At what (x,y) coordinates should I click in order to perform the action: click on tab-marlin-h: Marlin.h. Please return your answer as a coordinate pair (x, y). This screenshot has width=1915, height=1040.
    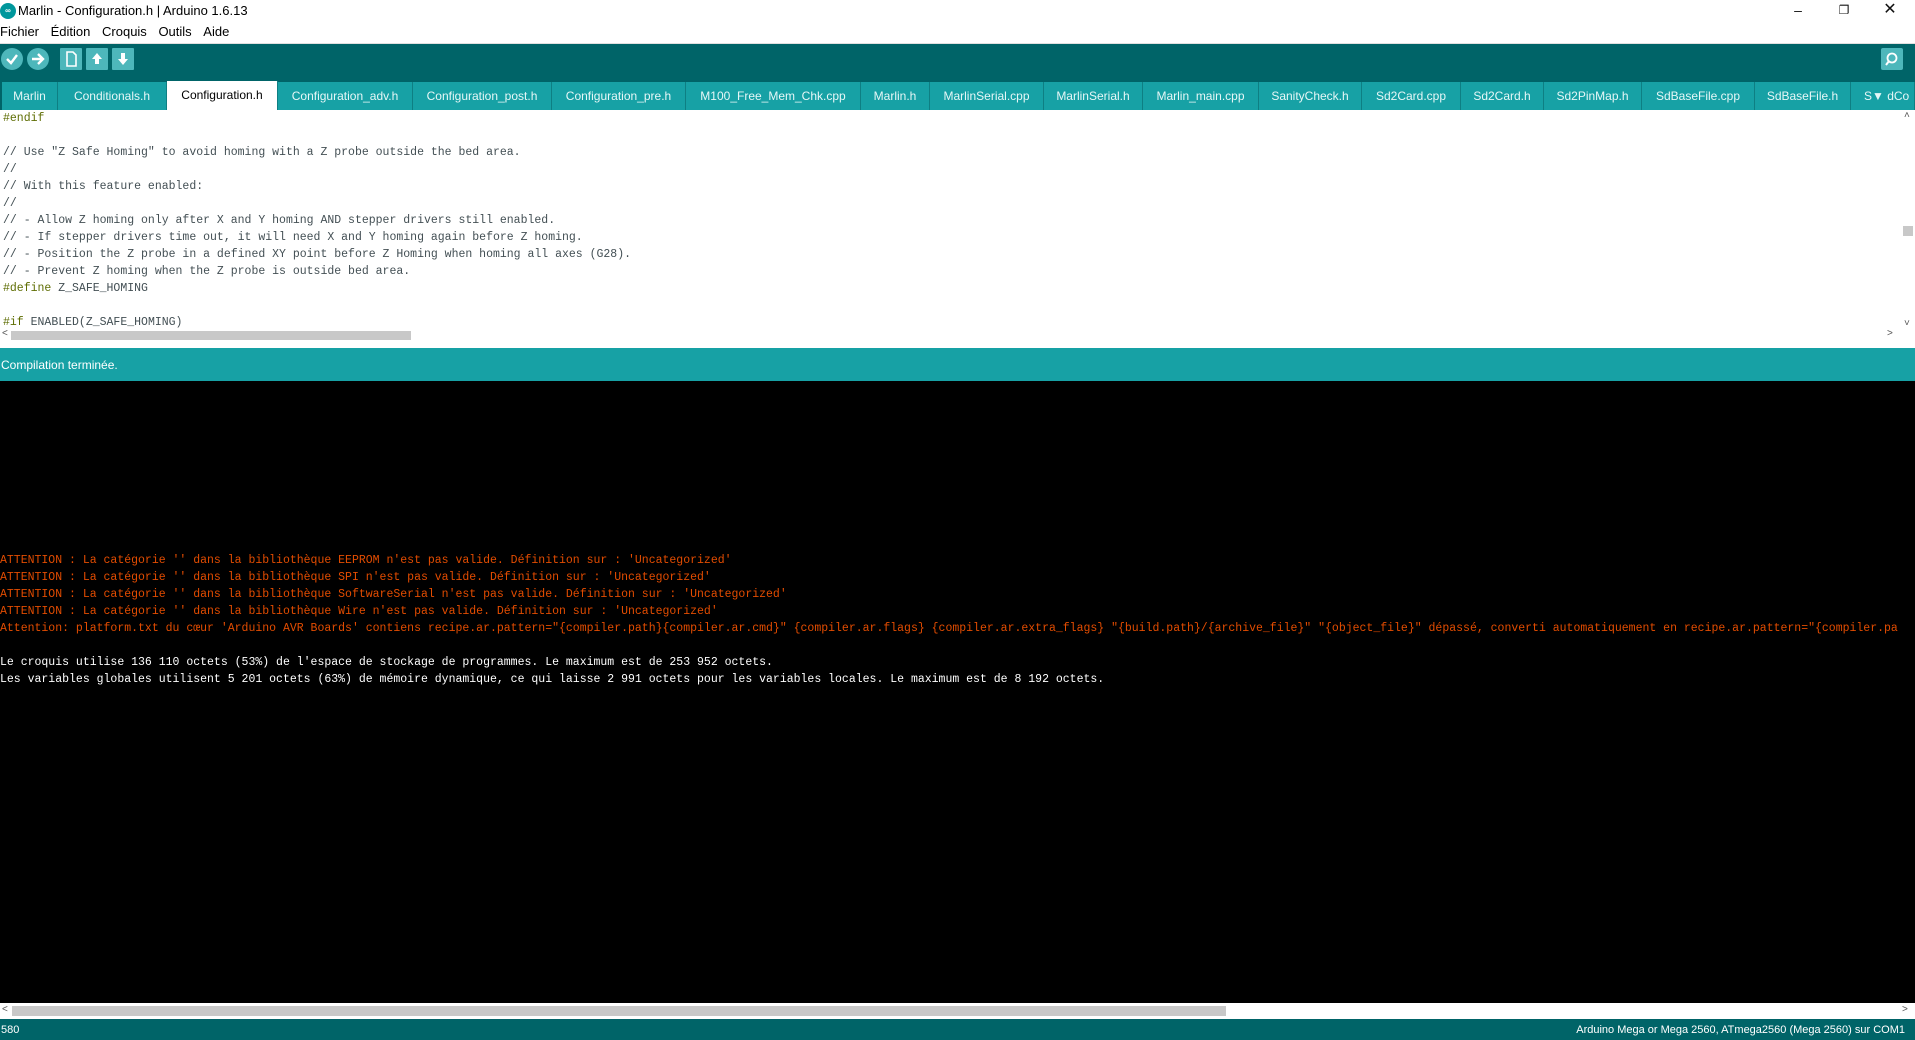
    Looking at the image, I should click on (895, 96).